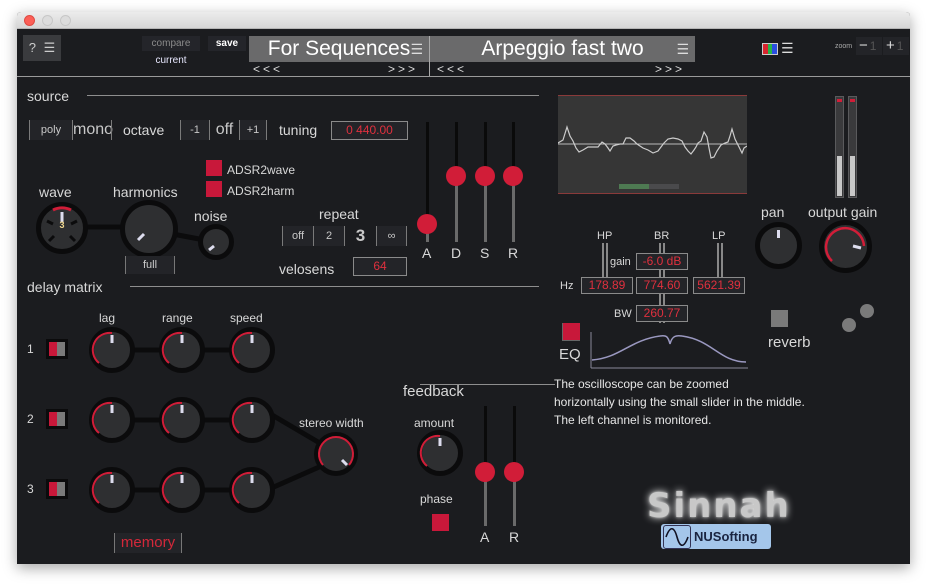  I want to click on knob-connectors, so click(207, 358).